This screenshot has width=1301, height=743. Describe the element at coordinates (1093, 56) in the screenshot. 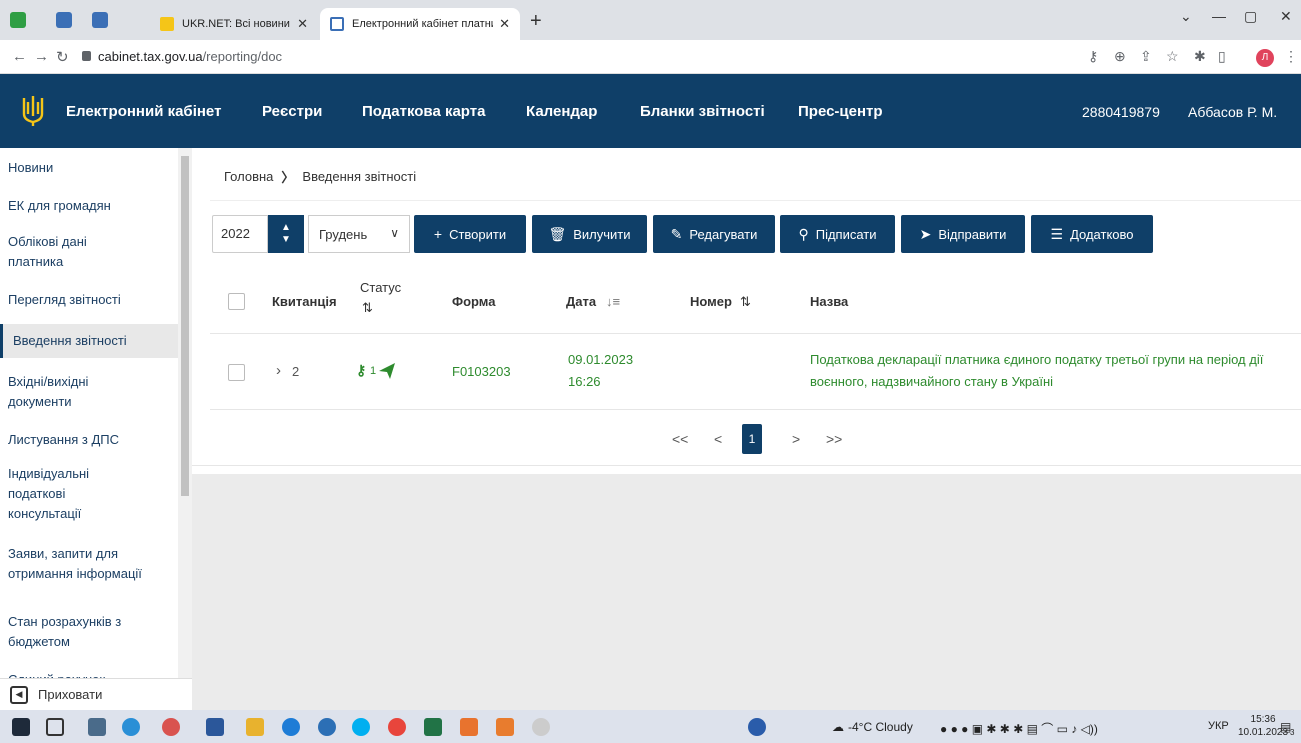

I see `key-icon: ⚷` at that location.